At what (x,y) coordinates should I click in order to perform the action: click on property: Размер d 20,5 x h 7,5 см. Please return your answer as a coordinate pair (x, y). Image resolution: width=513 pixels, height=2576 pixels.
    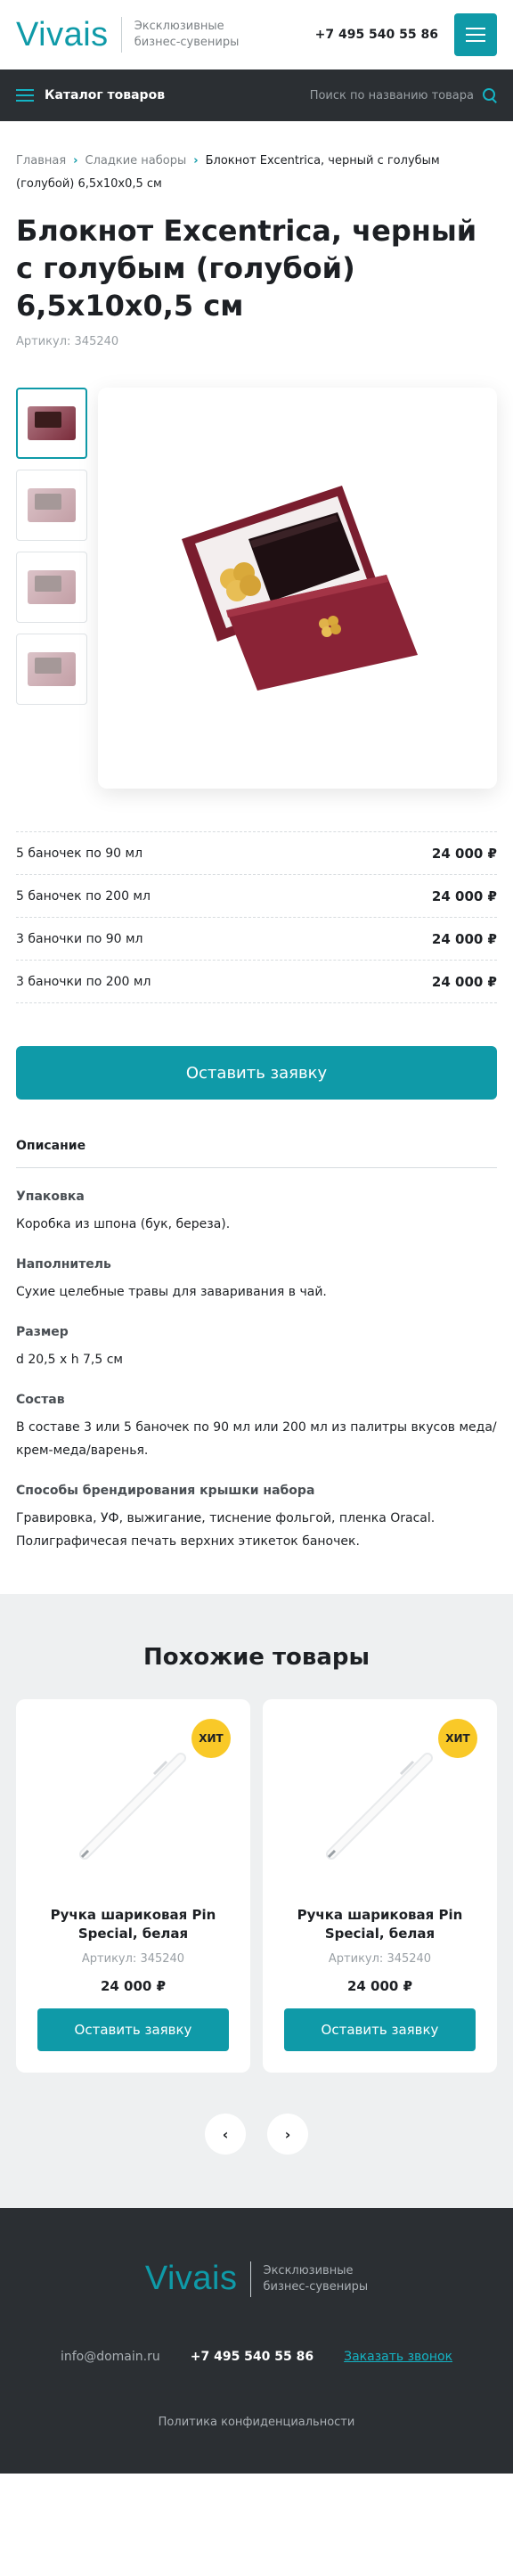
    Looking at the image, I should click on (256, 1348).